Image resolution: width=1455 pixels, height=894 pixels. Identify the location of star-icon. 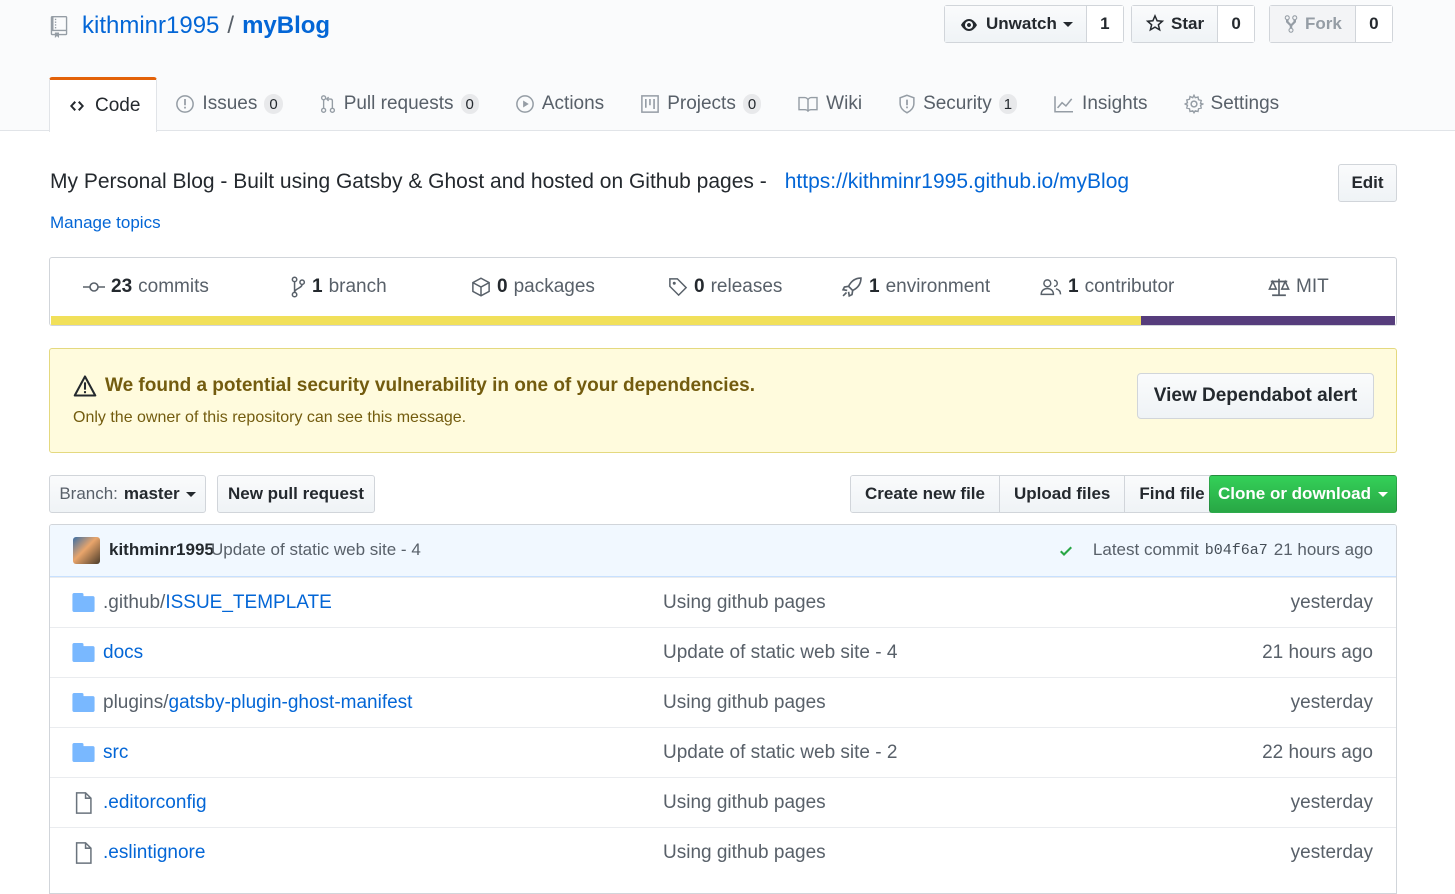
(1155, 24).